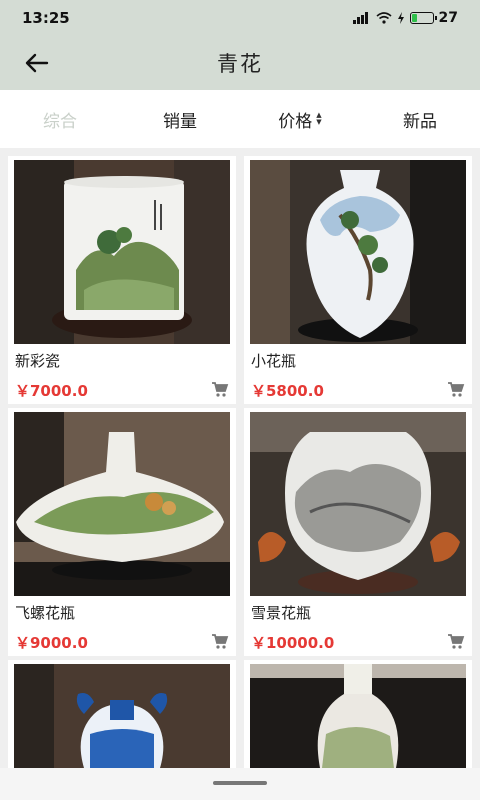 This screenshot has height=800, width=480. I want to click on page-title: 青花, so click(240, 64).